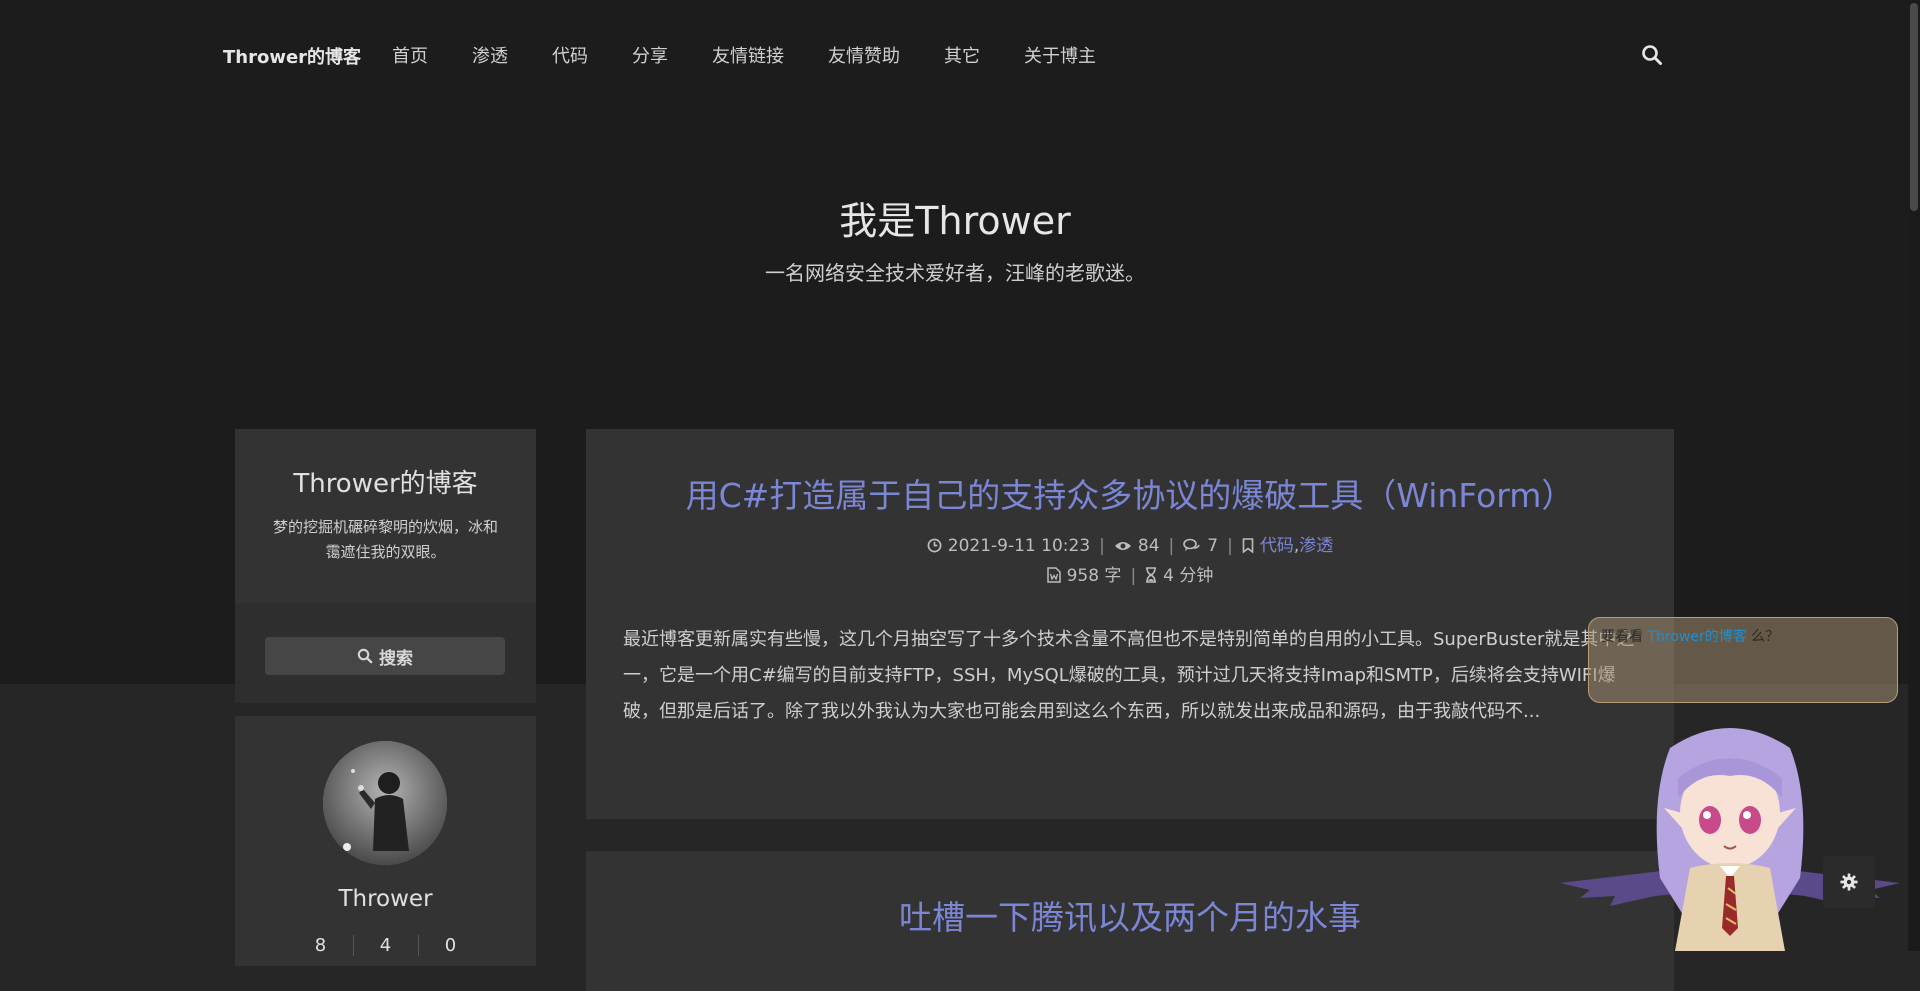 The width and height of the screenshot is (1920, 991). I want to click on sidebar-search-button: 搜索, so click(385, 656).